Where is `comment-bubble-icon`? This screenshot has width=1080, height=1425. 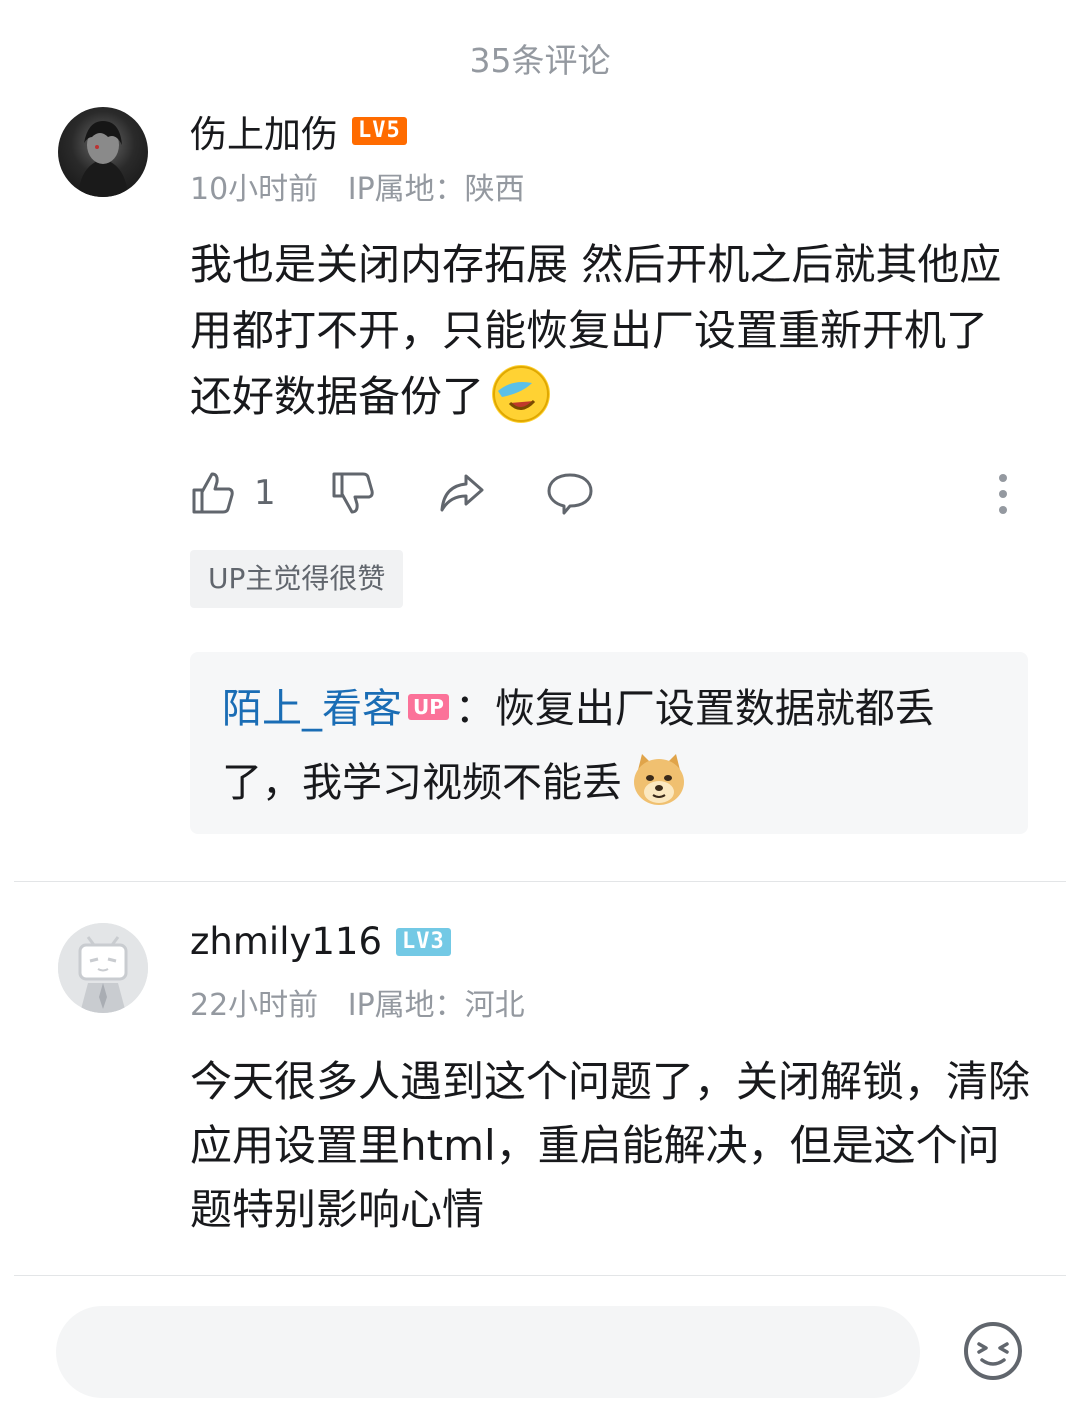 comment-bubble-icon is located at coordinates (570, 494).